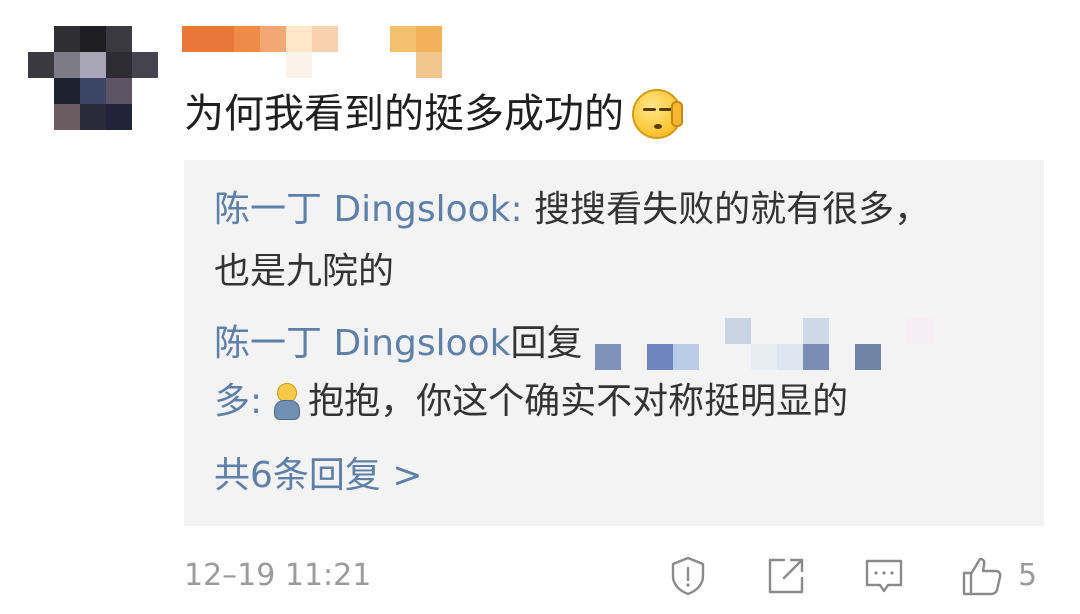 The image size is (1080, 614). I want to click on reply-2-target-redacted, so click(776, 344).